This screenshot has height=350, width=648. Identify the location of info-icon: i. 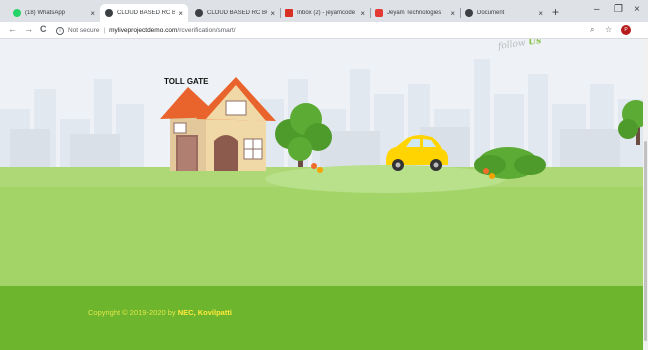
(60, 30).